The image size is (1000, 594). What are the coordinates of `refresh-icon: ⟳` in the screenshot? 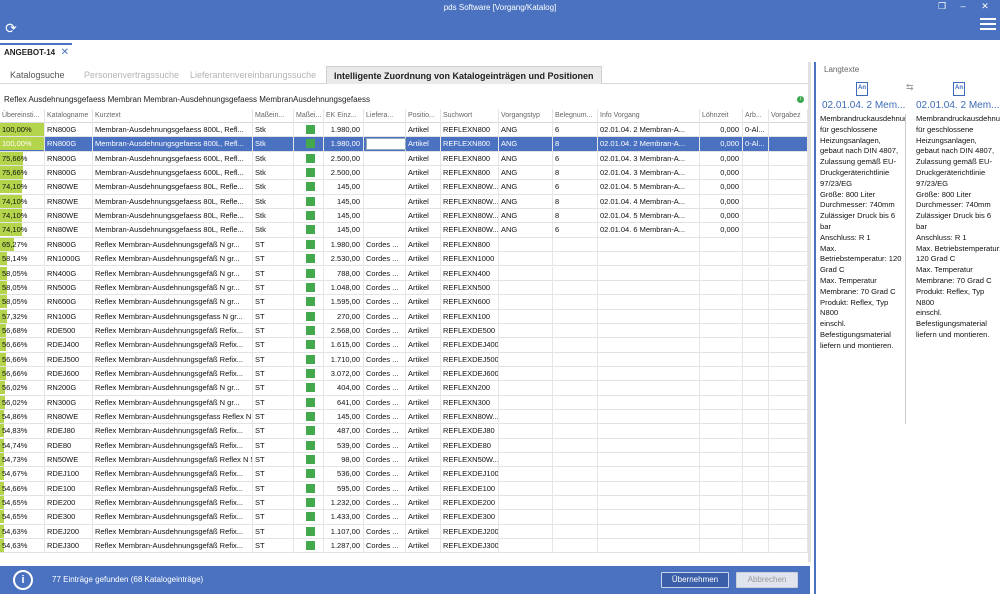 It's located at (11, 28).